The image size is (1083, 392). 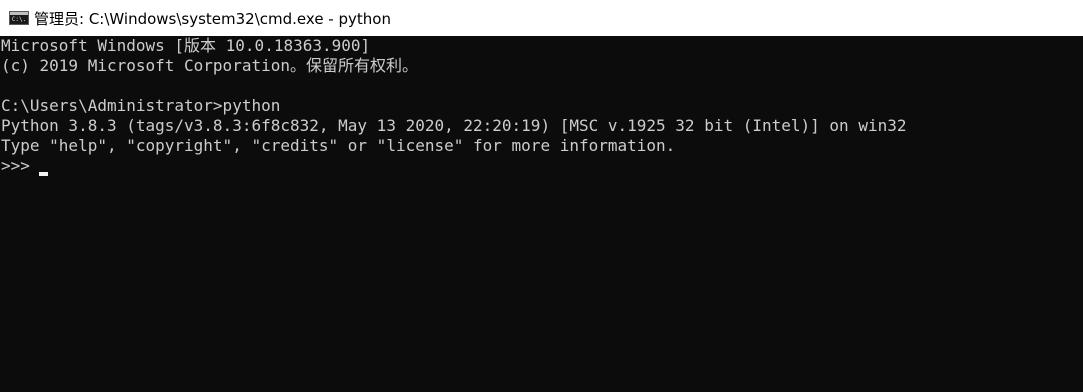 I want to click on command-prompt-icon: C:\., so click(x=19, y=18).